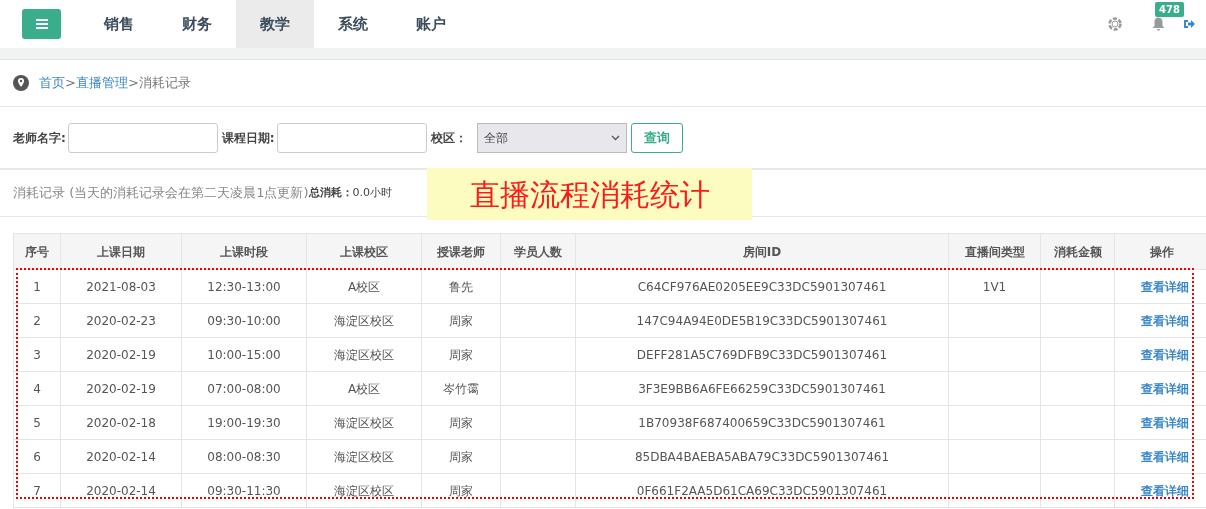 This screenshot has height=509, width=1206. What do you see at coordinates (275, 24) in the screenshot?
I see `nav-tab: 教学` at bounding box center [275, 24].